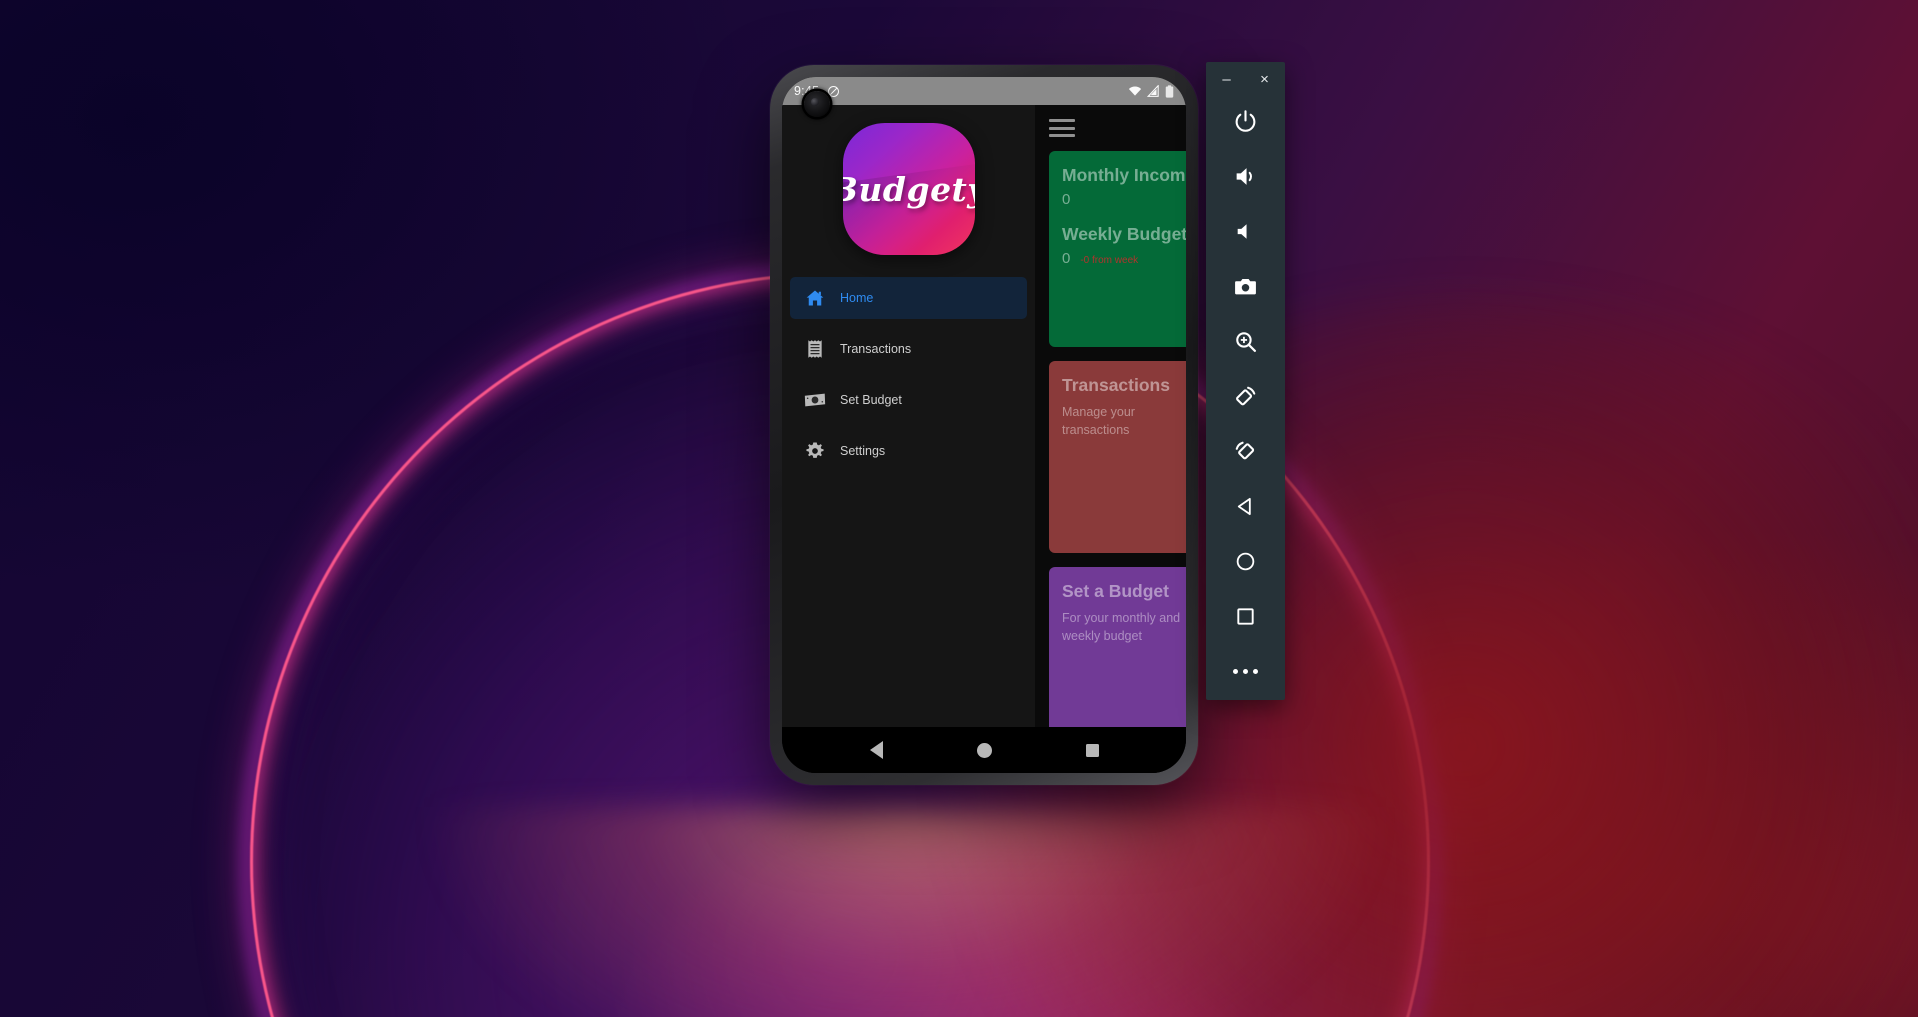 The height and width of the screenshot is (1017, 1918). I want to click on app-root: Budgety Home, so click(984, 416).